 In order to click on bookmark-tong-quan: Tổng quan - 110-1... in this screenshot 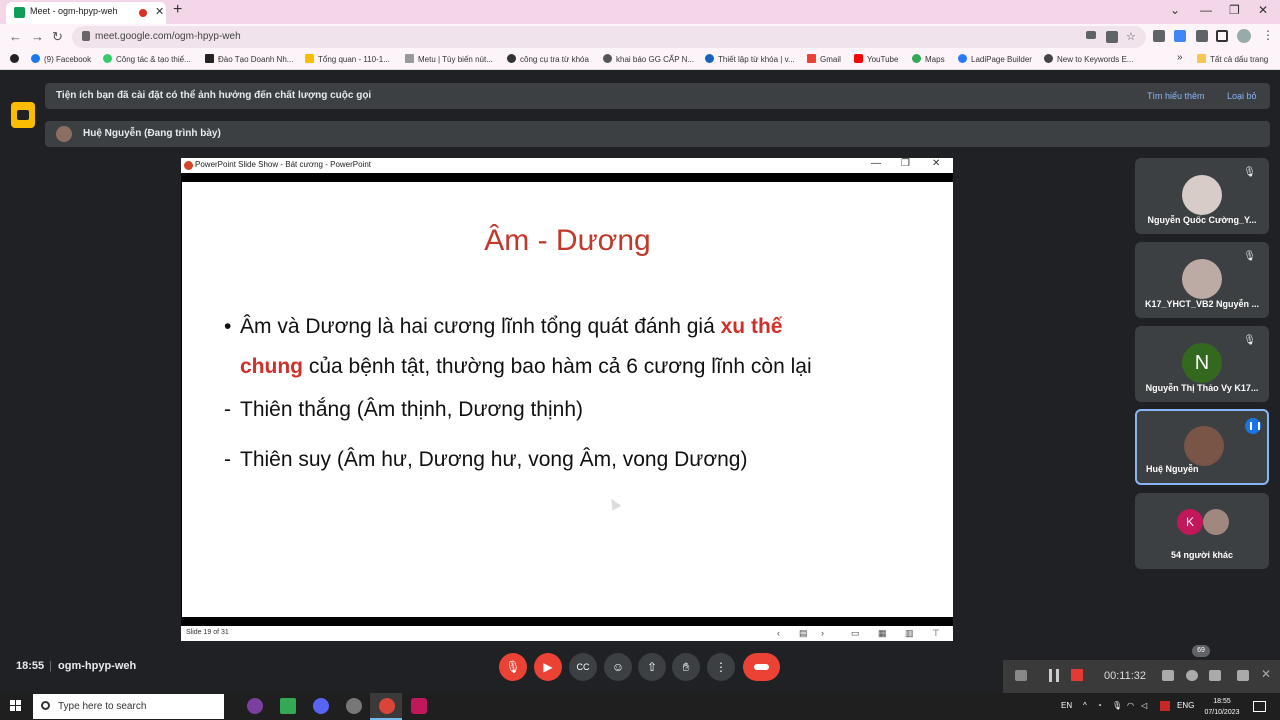, I will do `click(347, 60)`.